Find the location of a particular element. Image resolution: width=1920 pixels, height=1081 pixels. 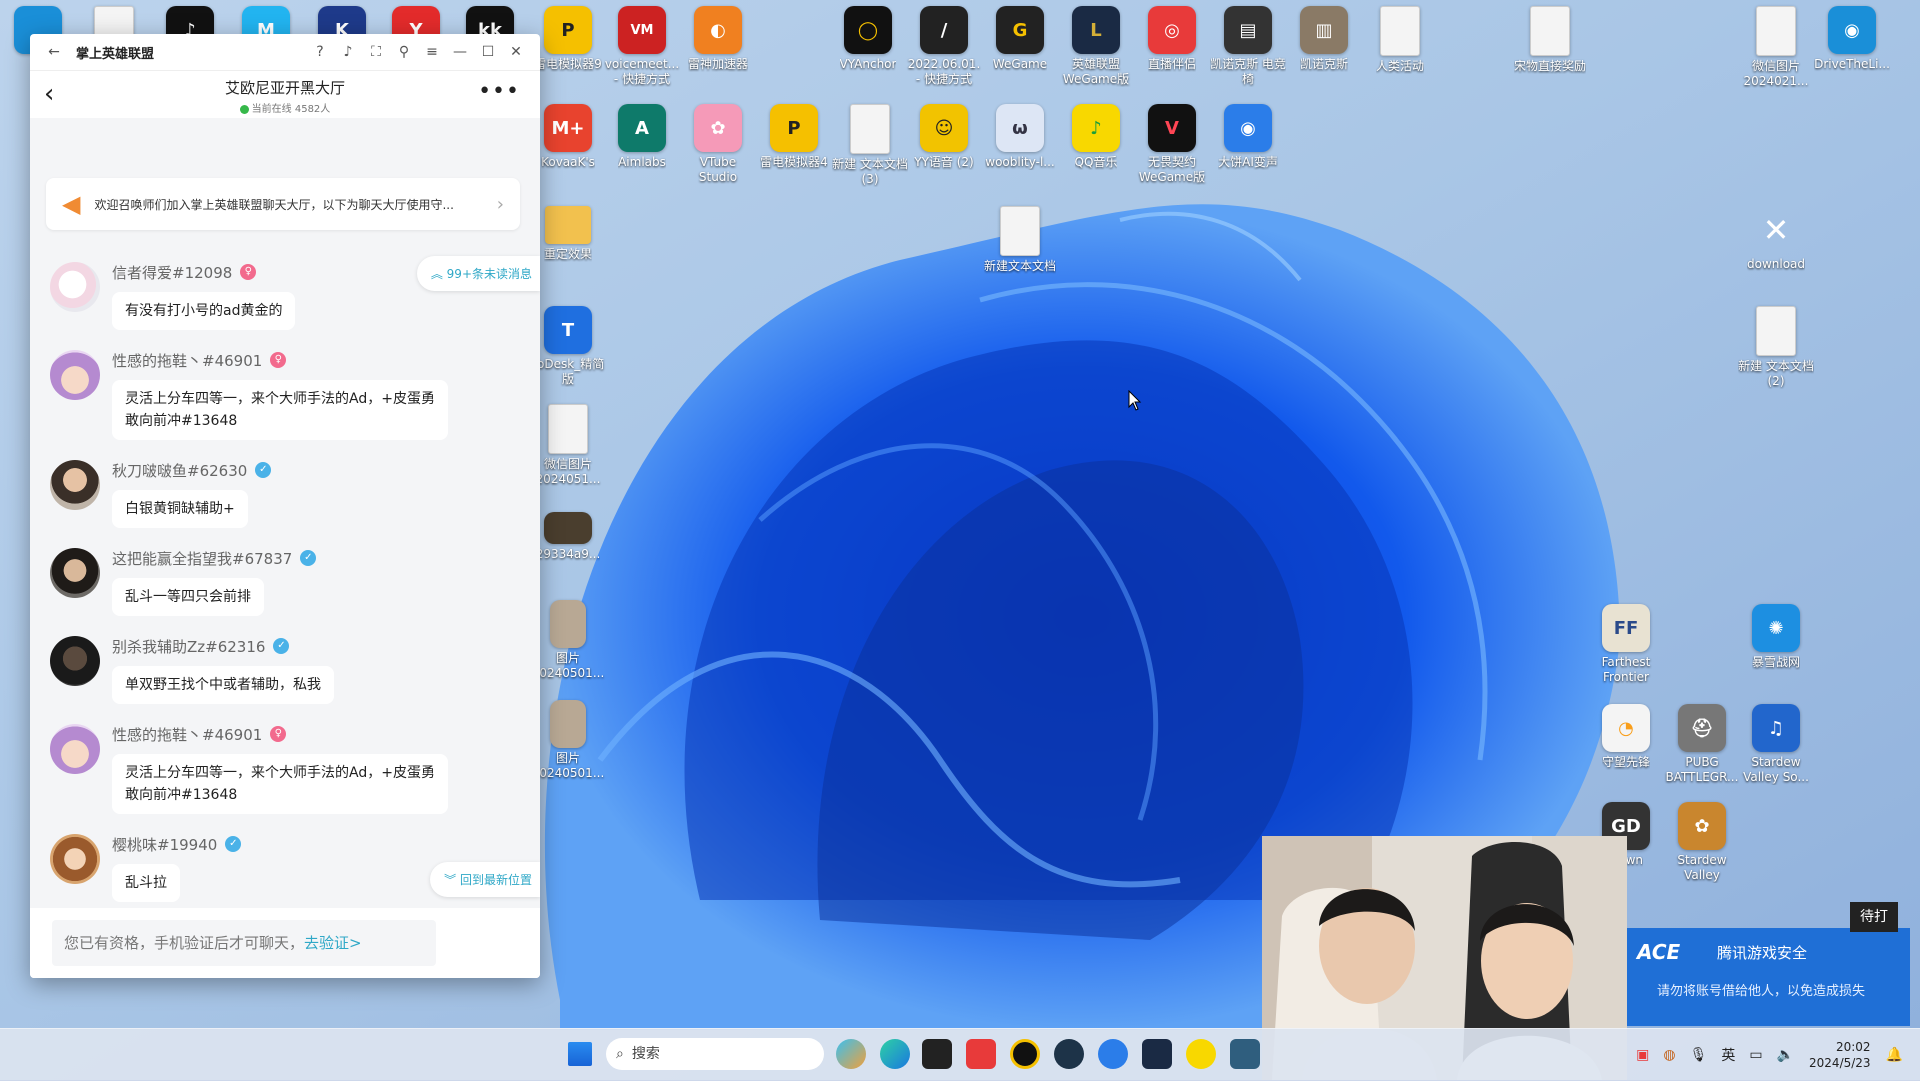

desktop-icon-kovaaks: M+ KovaaK's is located at coordinates (568, 137).